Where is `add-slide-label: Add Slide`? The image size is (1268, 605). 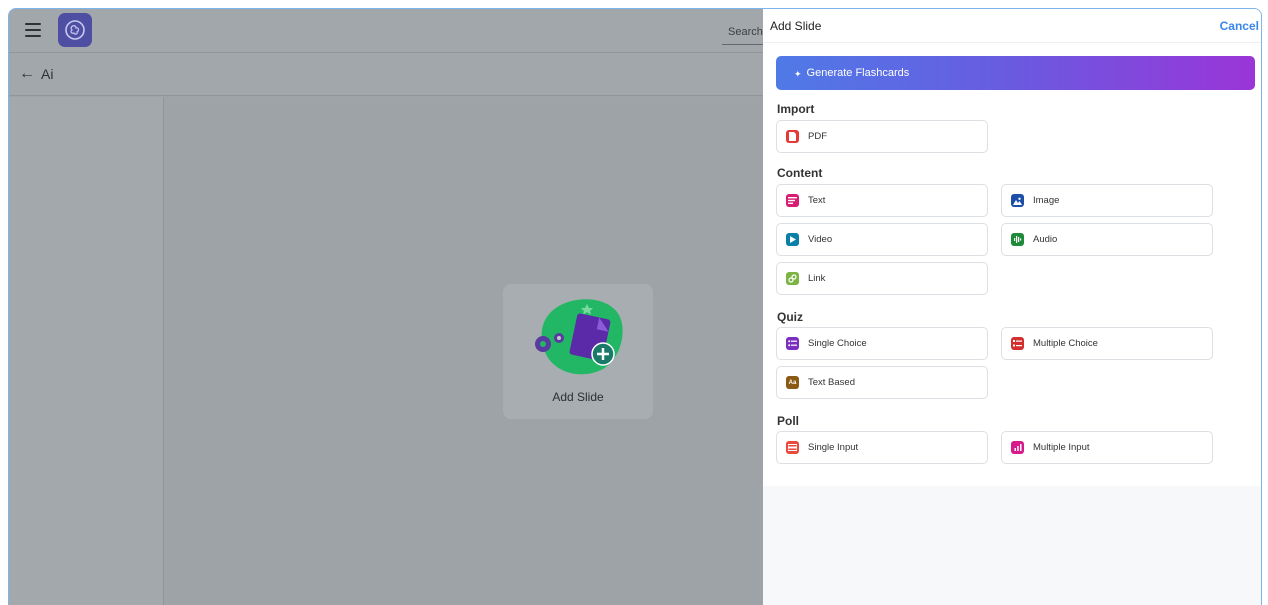
add-slide-label: Add Slide is located at coordinates (578, 397).